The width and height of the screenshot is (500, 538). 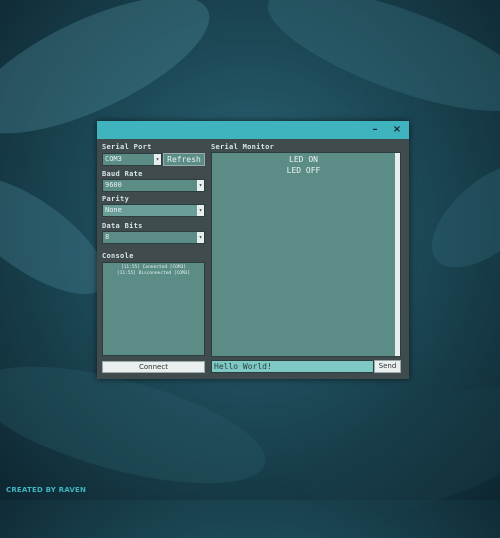 I want to click on serial-port-select: COM3 ▾, so click(x=132, y=159).